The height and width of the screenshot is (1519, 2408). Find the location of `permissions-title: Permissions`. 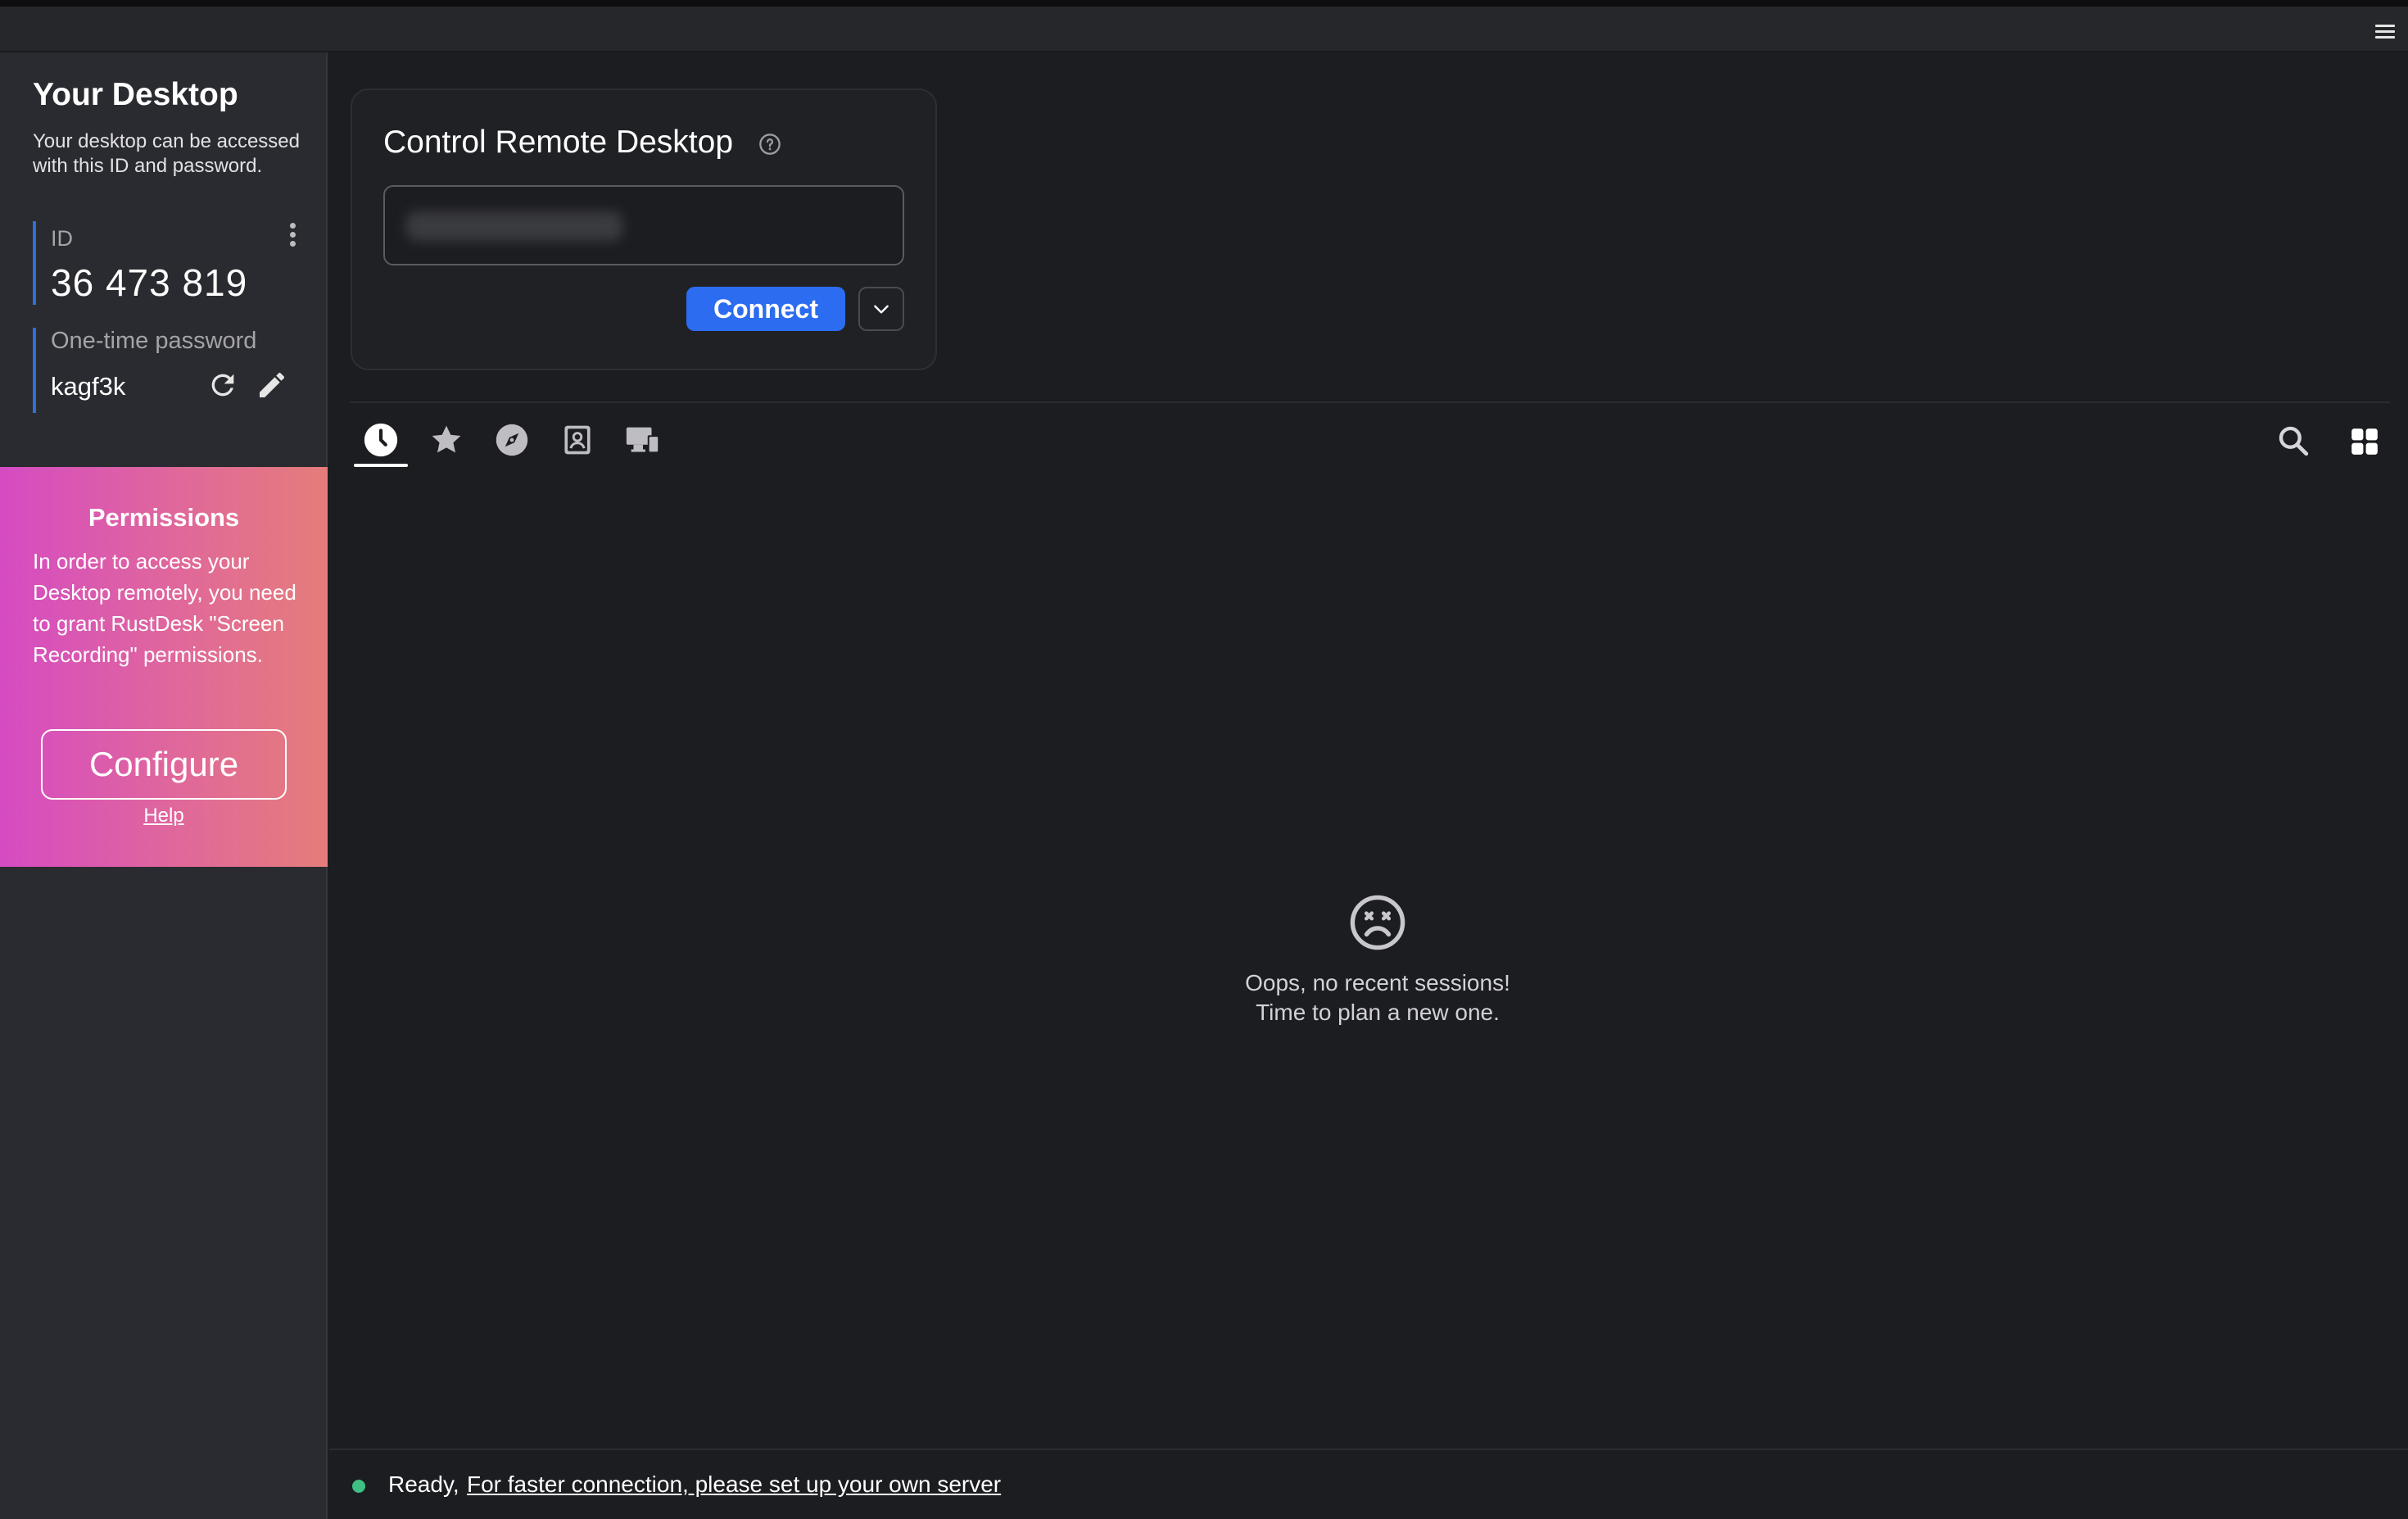

permissions-title: Permissions is located at coordinates (164, 517).